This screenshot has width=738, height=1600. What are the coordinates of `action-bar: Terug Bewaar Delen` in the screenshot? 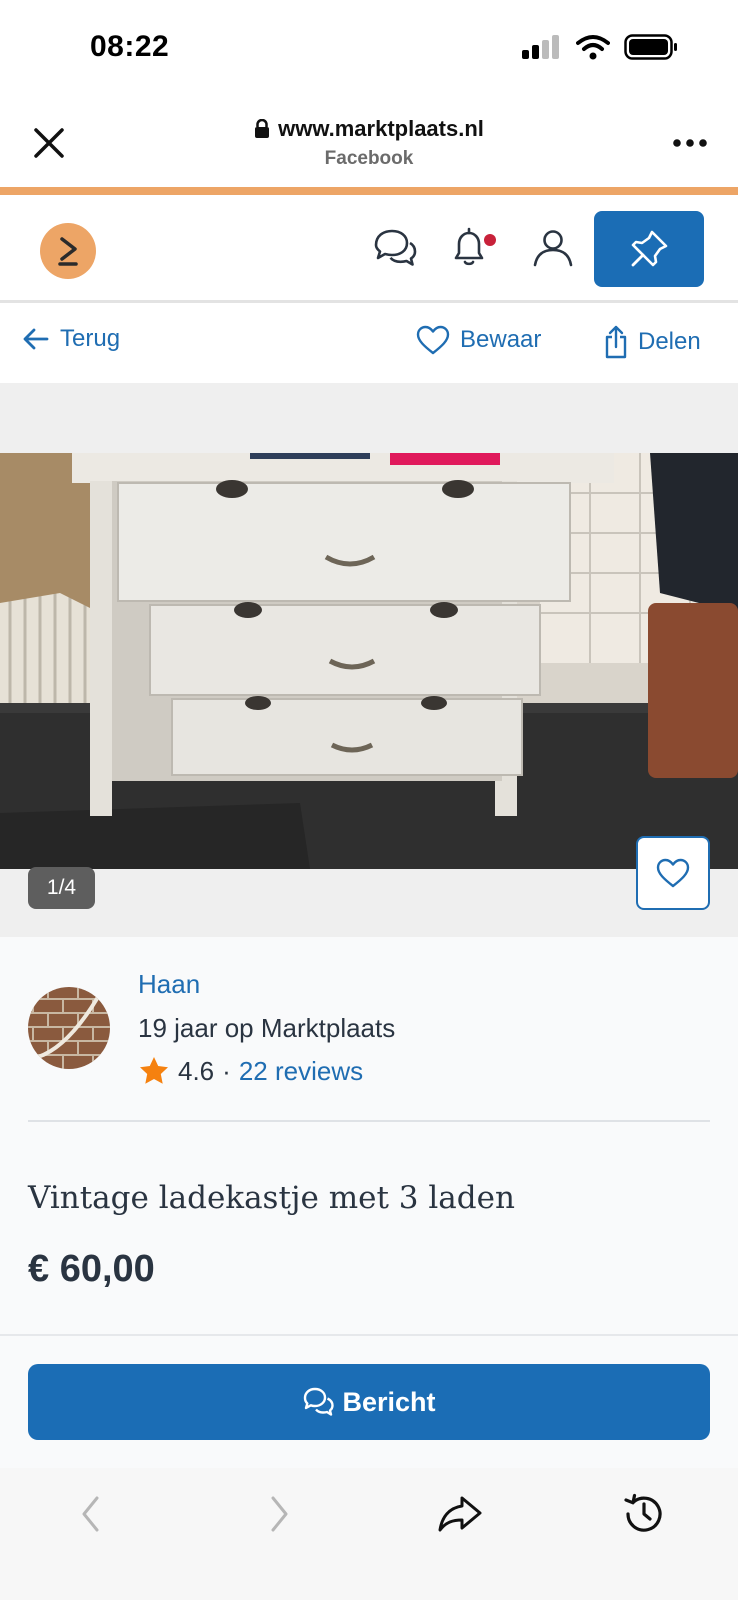 It's located at (369, 344).